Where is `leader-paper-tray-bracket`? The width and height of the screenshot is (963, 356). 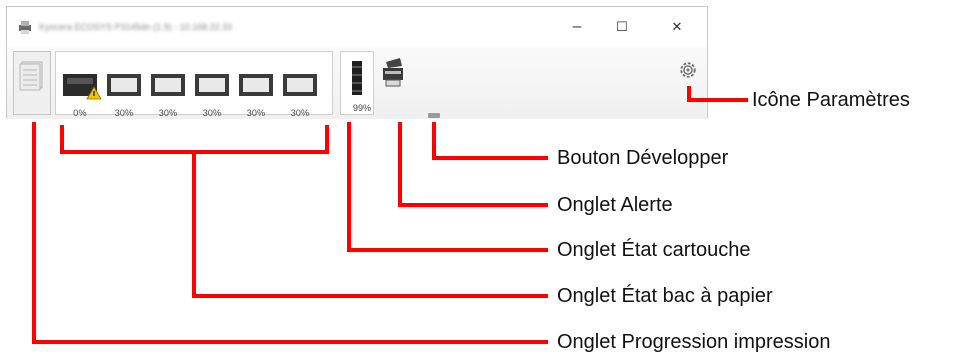
leader-paper-tray-bracket is located at coordinates (194, 139).